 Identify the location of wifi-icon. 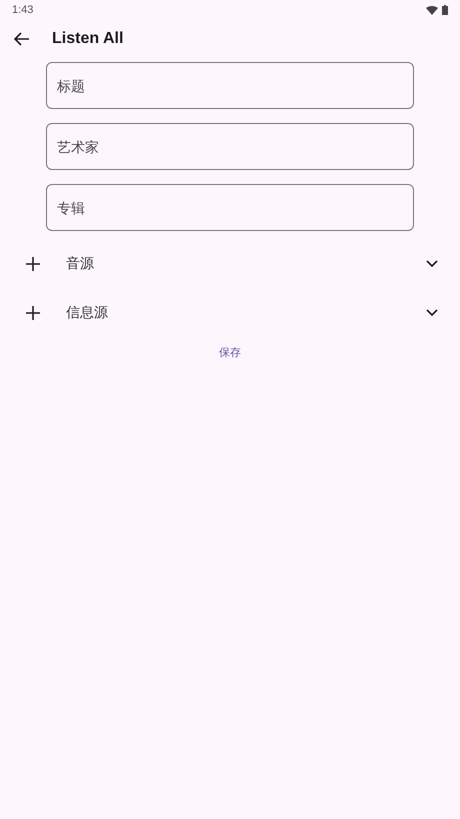
(432, 10).